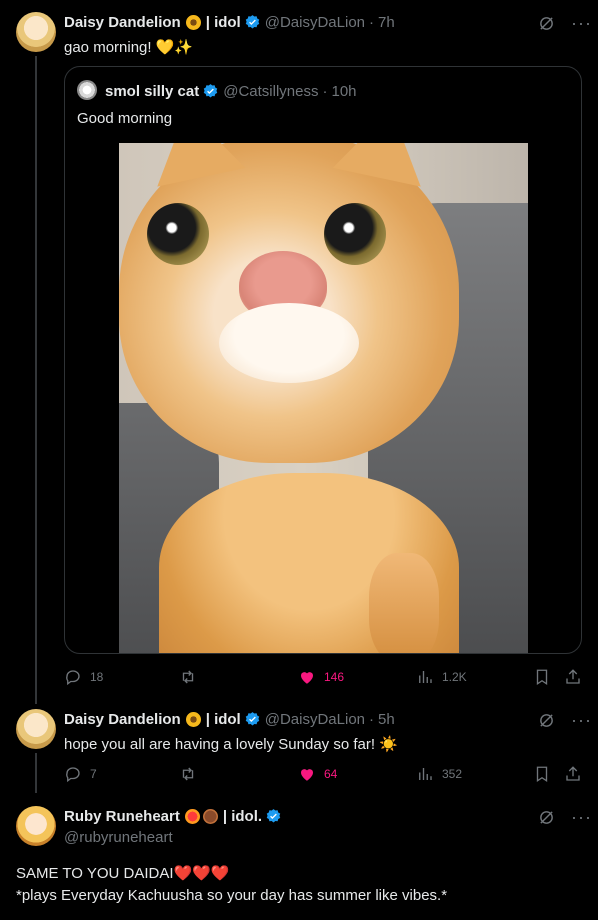  What do you see at coordinates (331, 774) in the screenshot?
I see `like-count: 64` at bounding box center [331, 774].